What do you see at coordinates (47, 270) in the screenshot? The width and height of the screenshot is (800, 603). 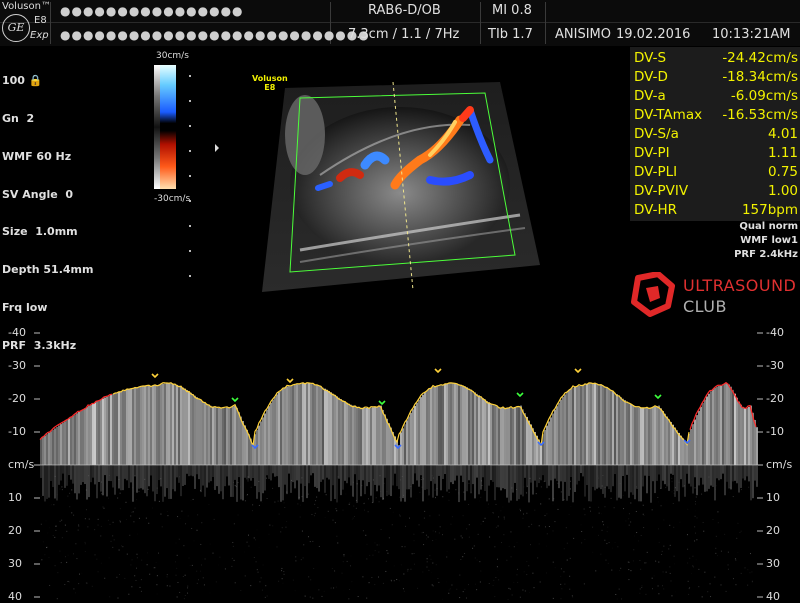 I see `param-line: Depth 51.4mm` at bounding box center [47, 270].